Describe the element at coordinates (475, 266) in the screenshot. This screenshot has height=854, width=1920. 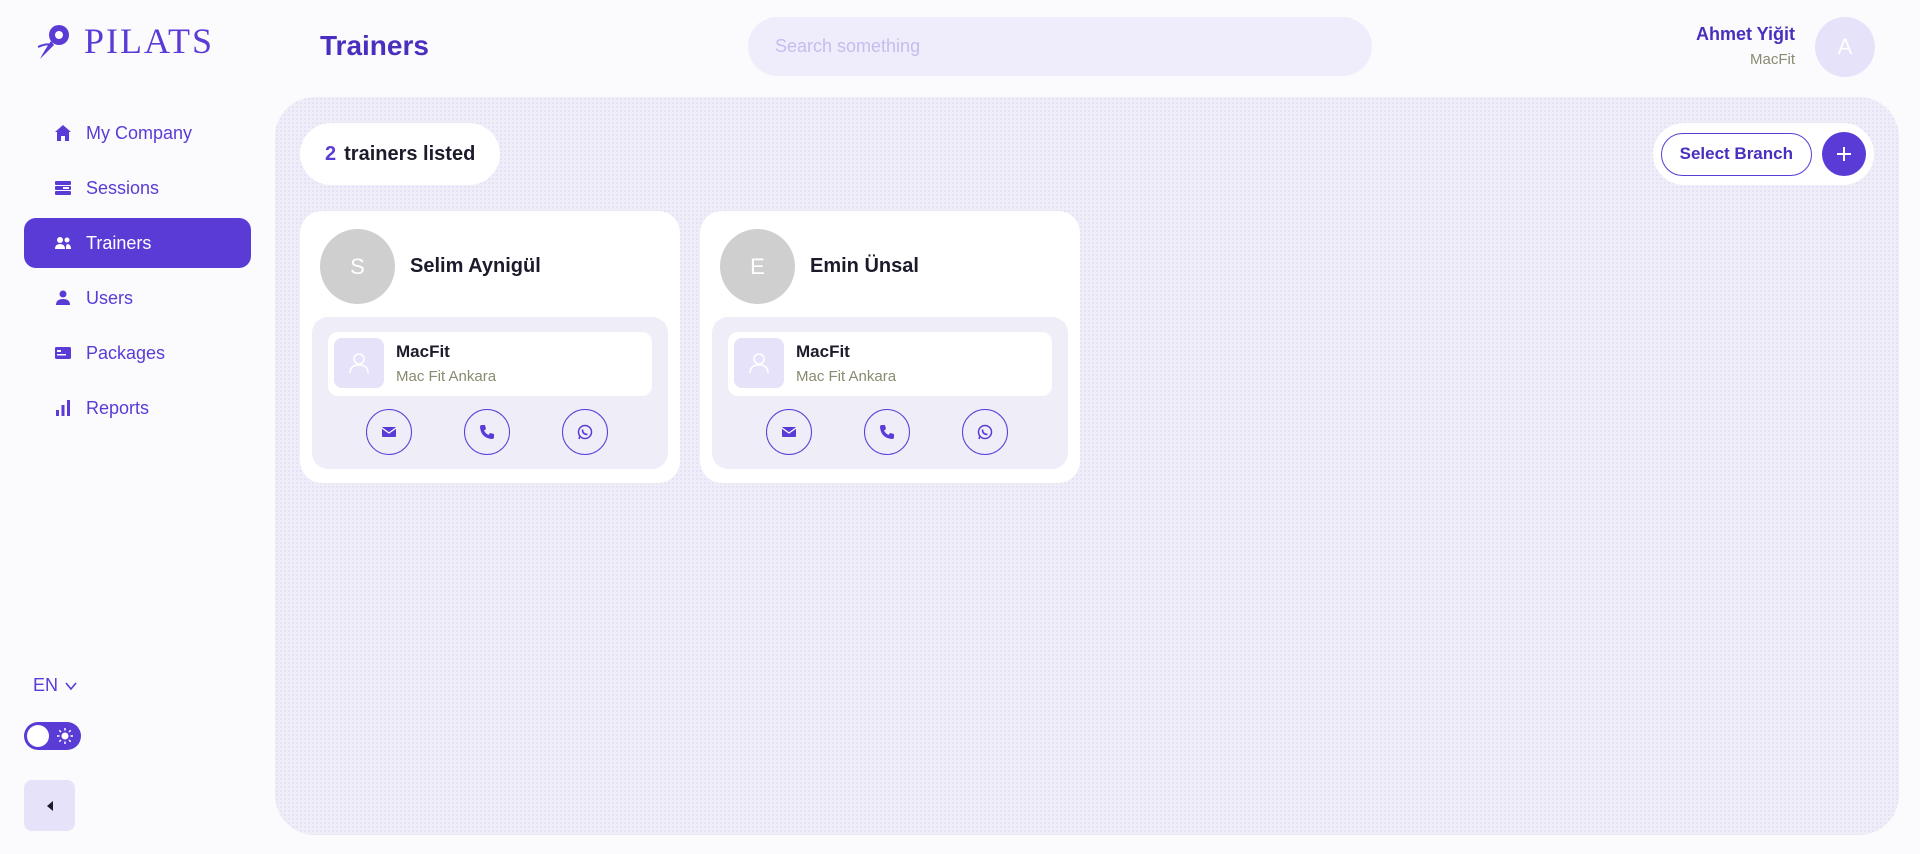
I see `trainer-name: Selim Aynigül` at that location.